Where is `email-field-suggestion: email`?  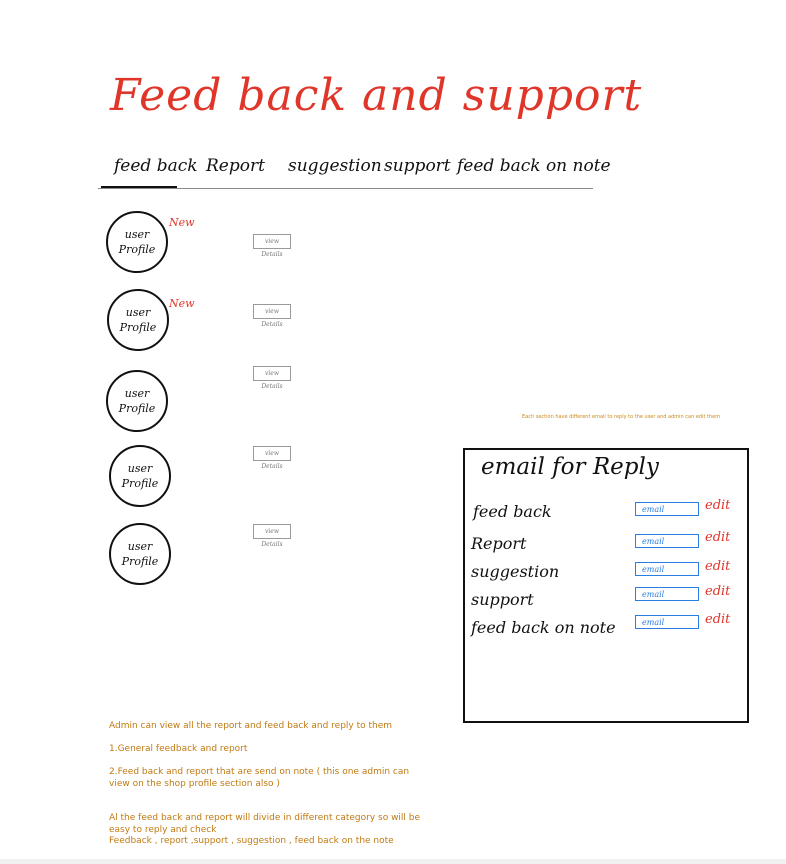 email-field-suggestion: email is located at coordinates (667, 569).